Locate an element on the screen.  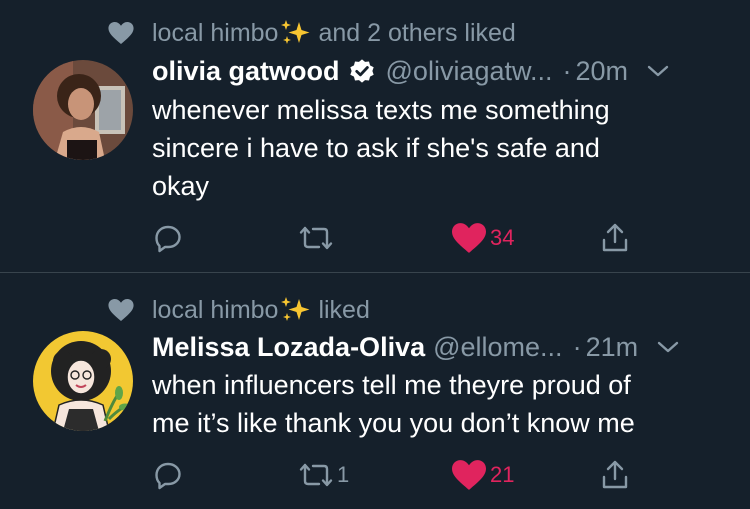
tweet-header: Melissa Lozada-Oliva @ellome... · 21m is located at coordinates (441, 347).